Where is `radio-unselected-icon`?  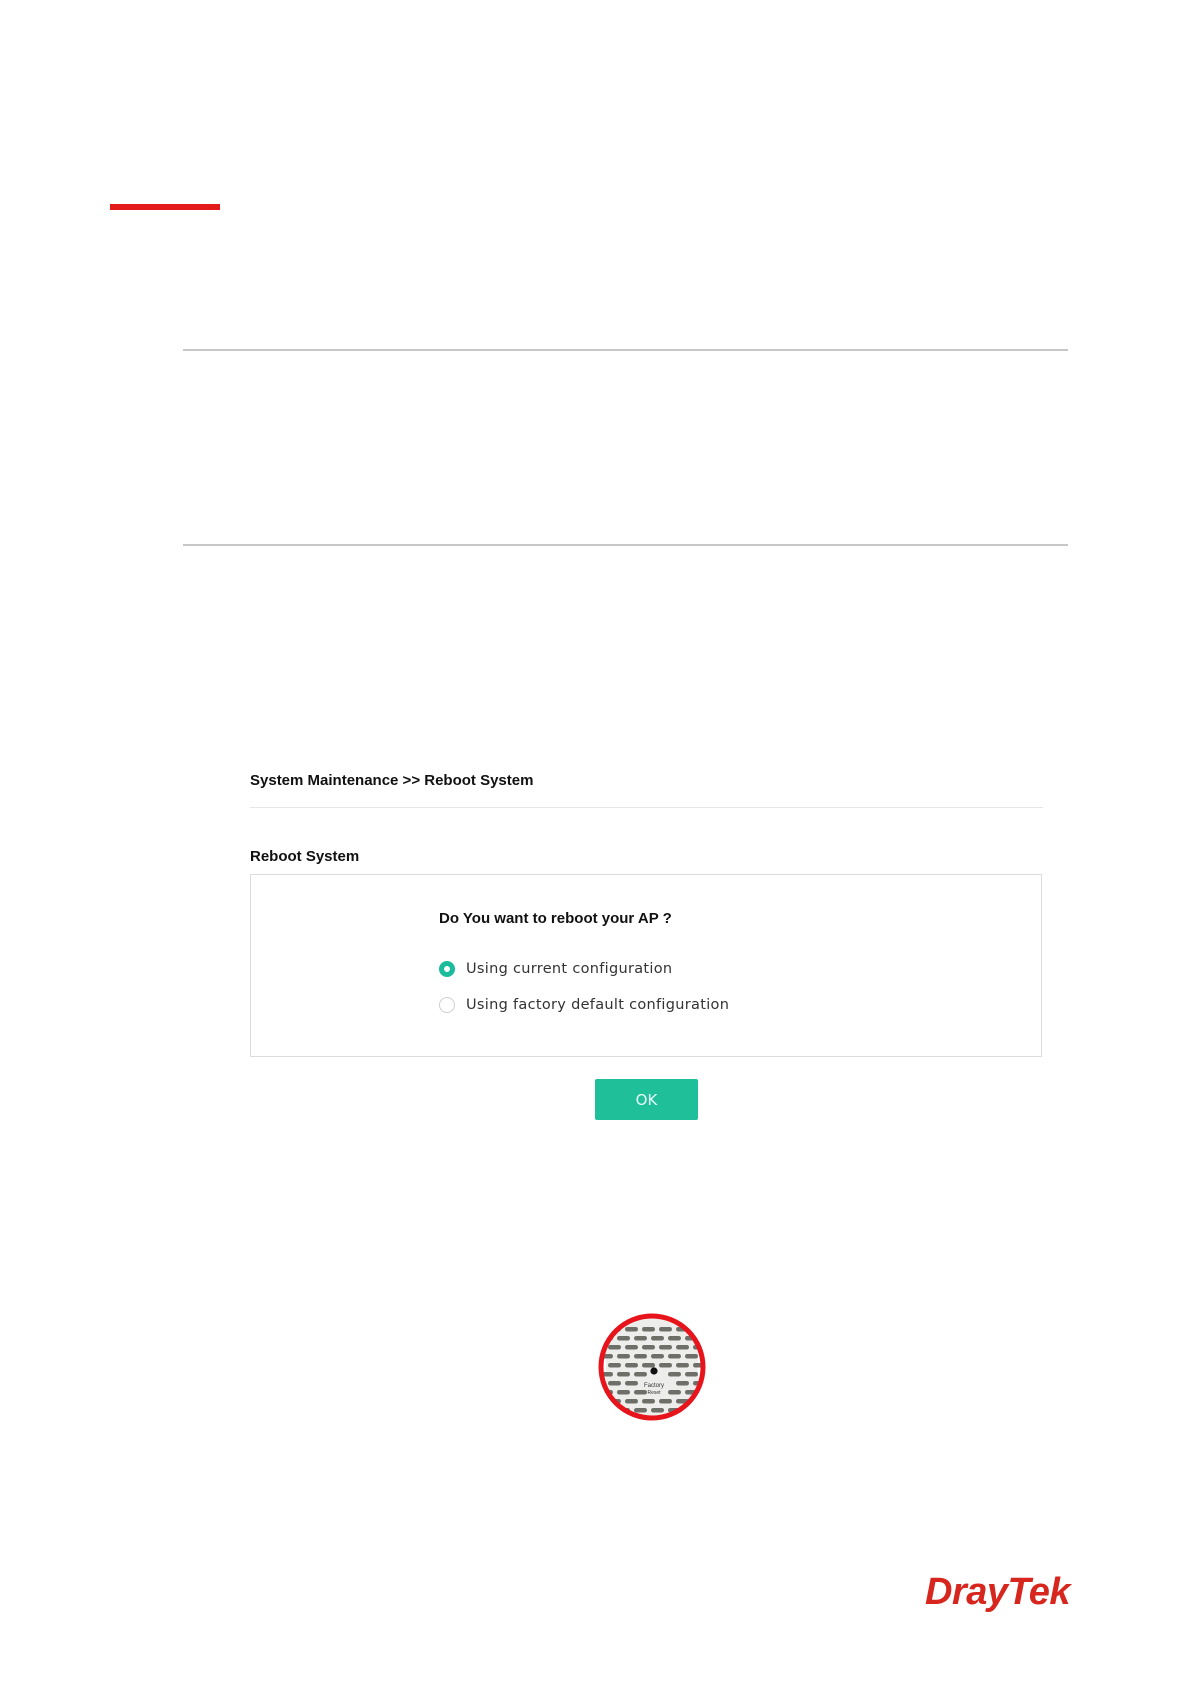 radio-unselected-icon is located at coordinates (447, 1005).